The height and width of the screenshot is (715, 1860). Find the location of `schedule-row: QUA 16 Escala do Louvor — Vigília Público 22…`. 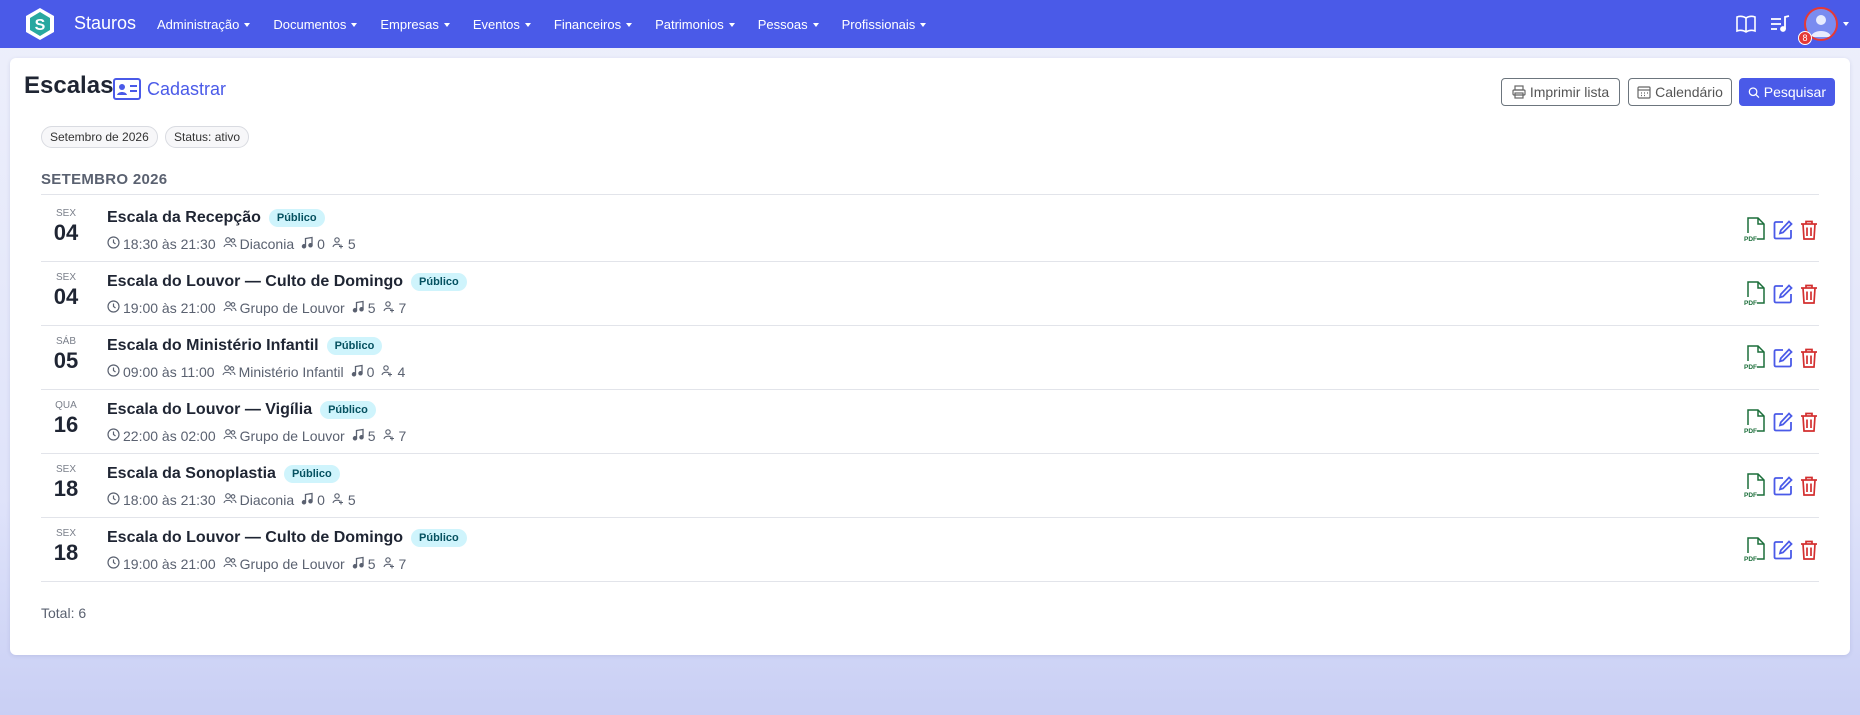

schedule-row: QUA 16 Escala do Louvor — Vigília Público 22… is located at coordinates (930, 422).